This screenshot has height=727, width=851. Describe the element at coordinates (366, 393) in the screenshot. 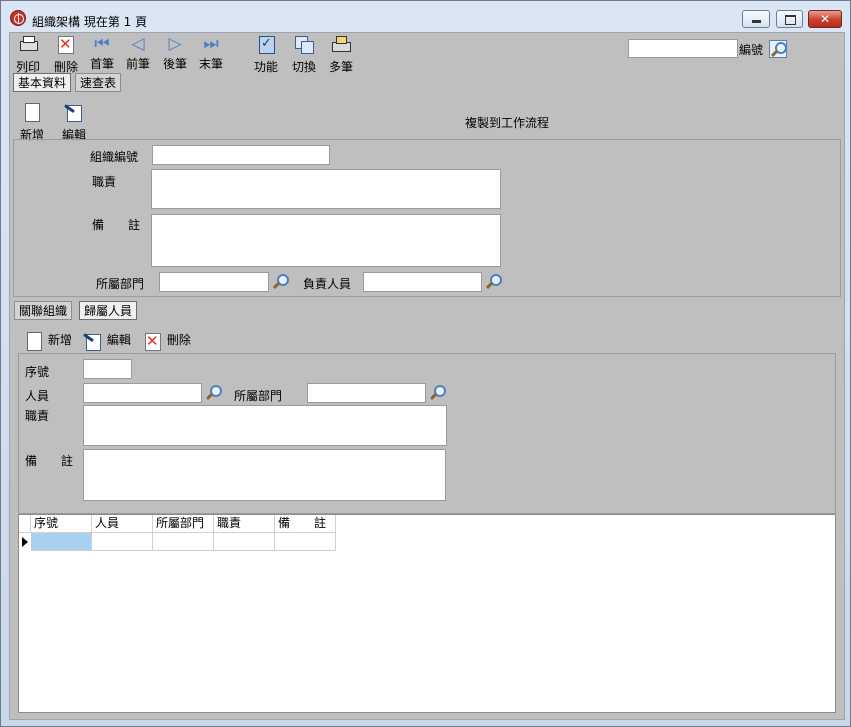

I see `sub-dept-field` at that location.